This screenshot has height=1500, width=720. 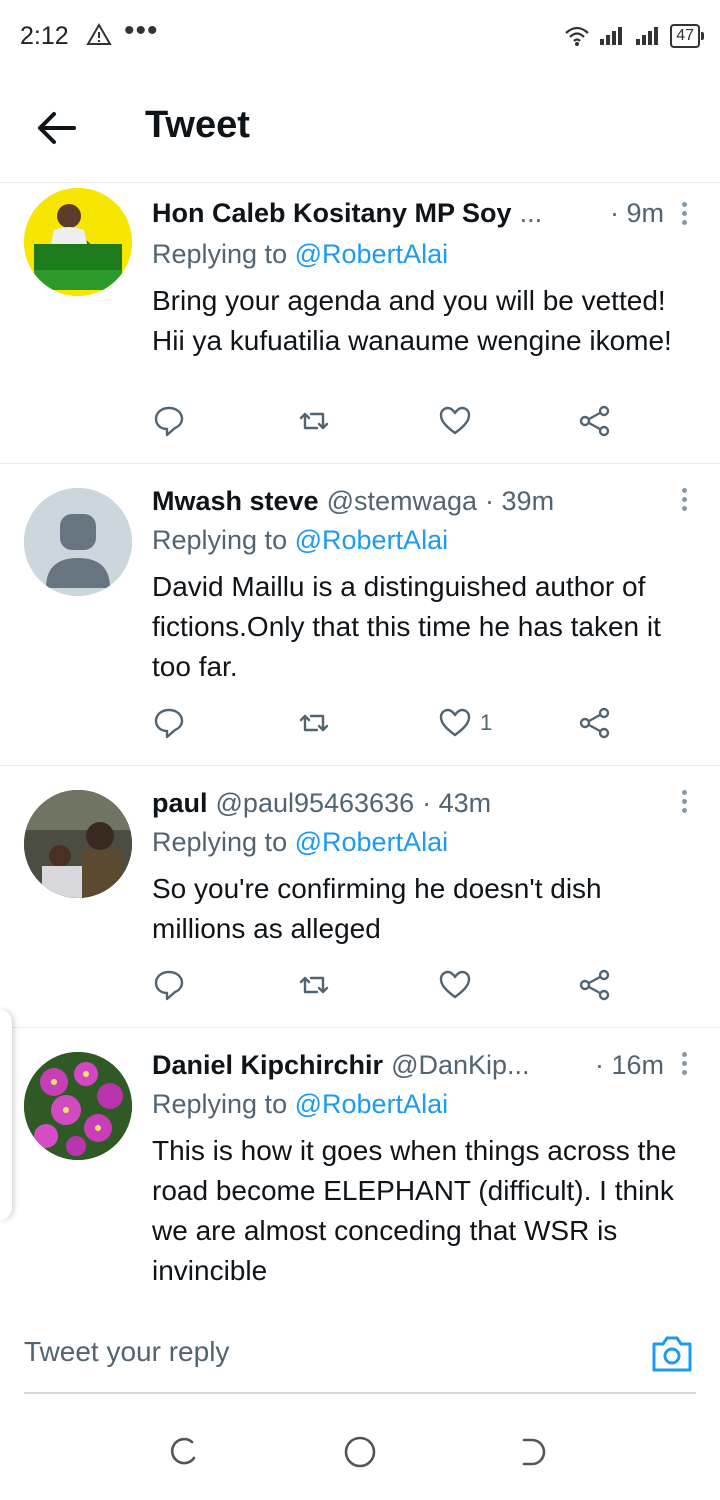 I want to click on recent-apps-icon, so click(x=184, y=1452).